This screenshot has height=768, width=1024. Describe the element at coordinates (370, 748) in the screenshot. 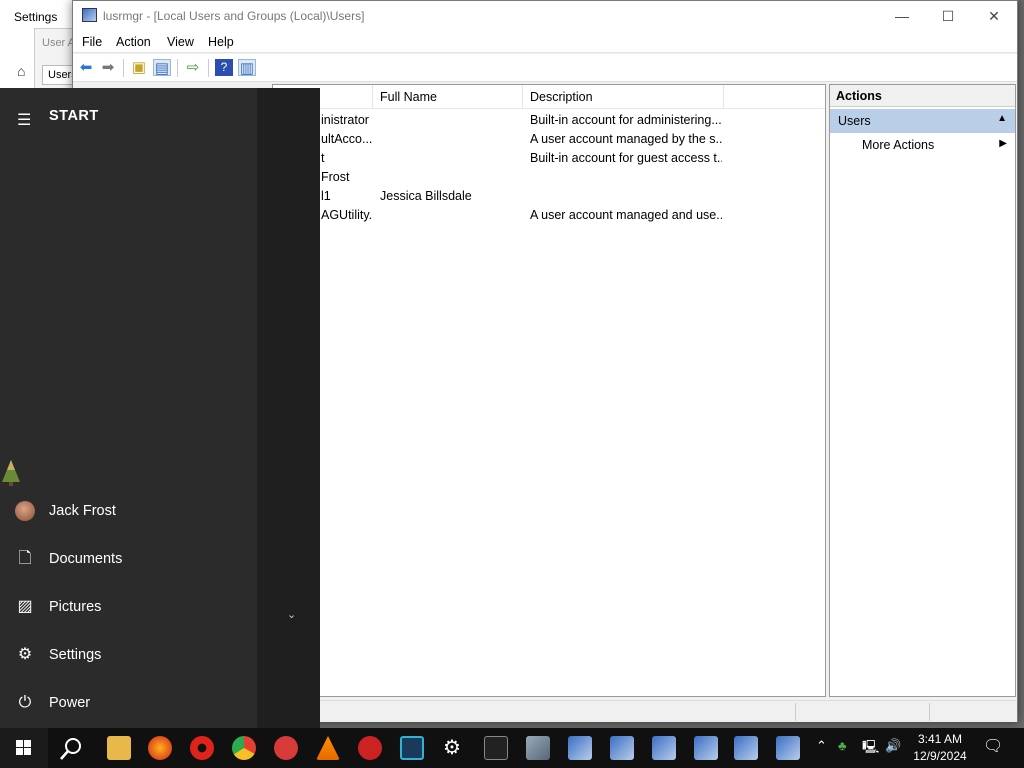

I see `red-app-icon` at that location.